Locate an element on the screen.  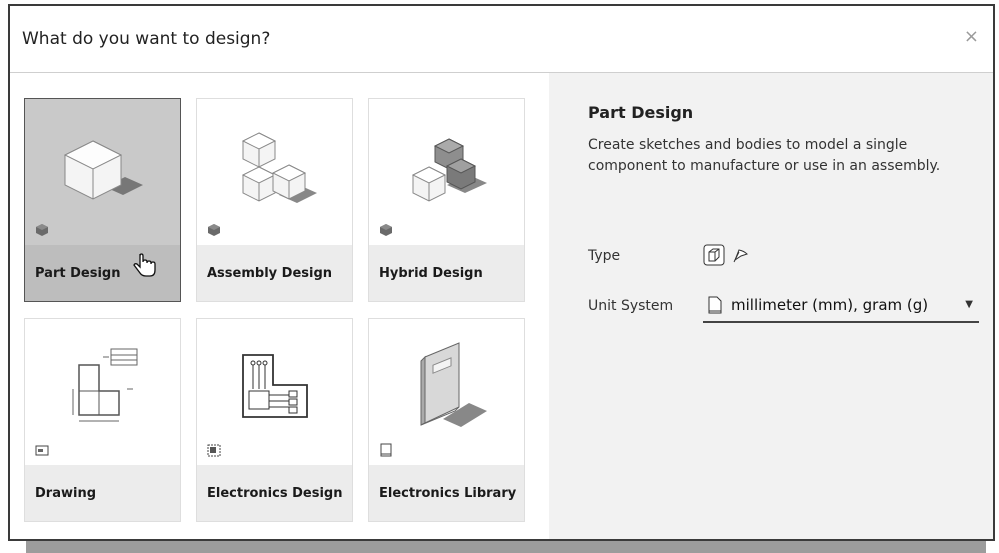
solid-part-icon is located at coordinates (714, 255).